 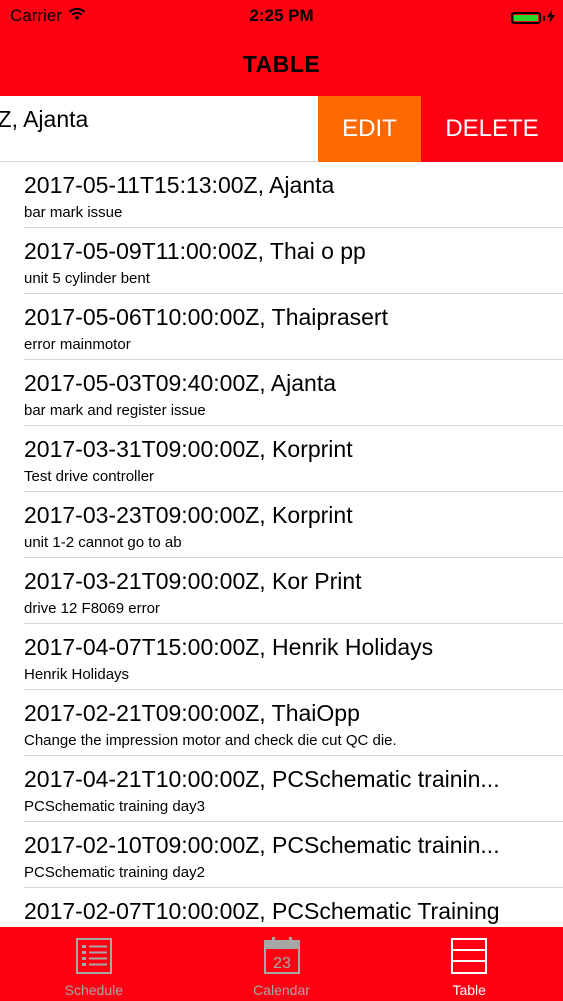 I want to click on calendar-day-number: 23, so click(x=282, y=963).